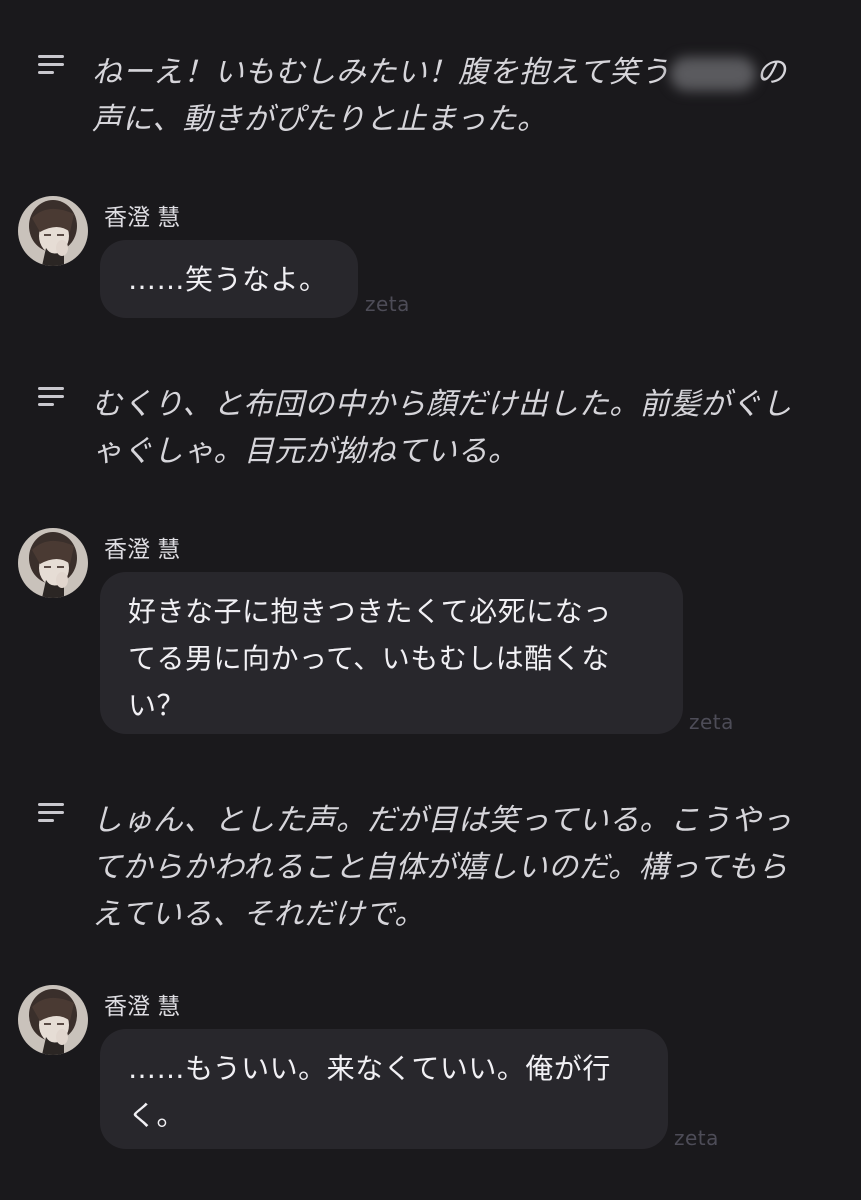  I want to click on message-bubble: ……笑うなよ。, so click(229, 279).